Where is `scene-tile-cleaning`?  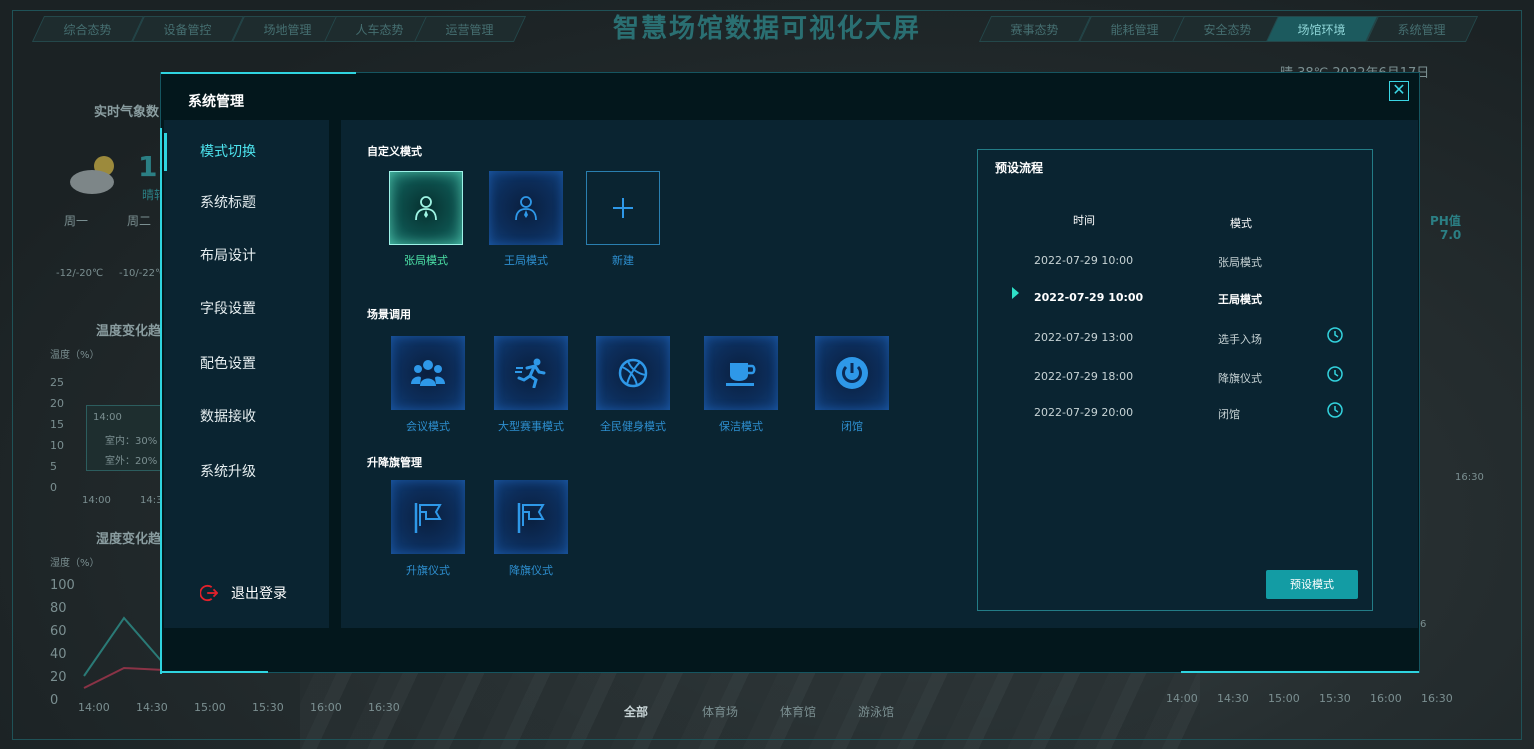 scene-tile-cleaning is located at coordinates (741, 373).